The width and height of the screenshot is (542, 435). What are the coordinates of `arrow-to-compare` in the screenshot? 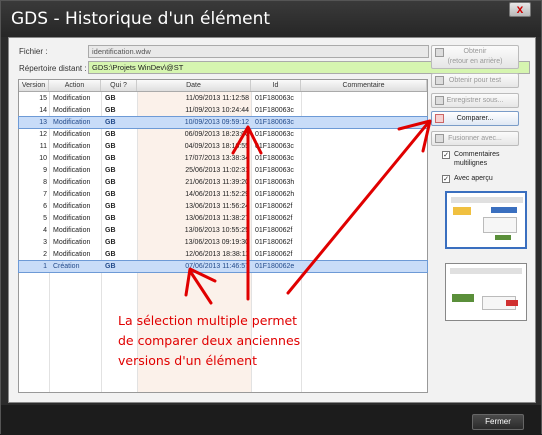 It's located at (358, 208).